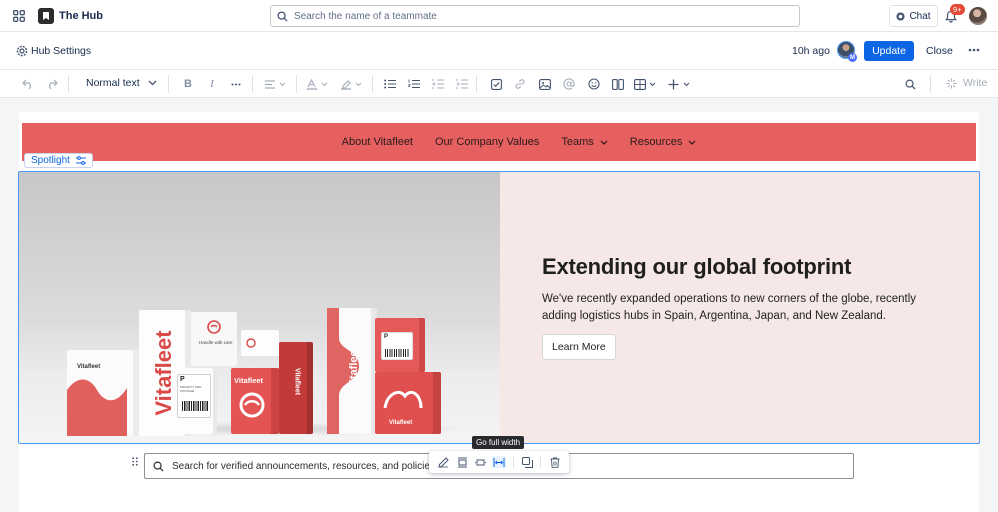 This screenshot has height=512, width=998. Describe the element at coordinates (194, 396) in the screenshot. I see `shipping-label: P PRIORITY MAIL POSTAGE` at that location.